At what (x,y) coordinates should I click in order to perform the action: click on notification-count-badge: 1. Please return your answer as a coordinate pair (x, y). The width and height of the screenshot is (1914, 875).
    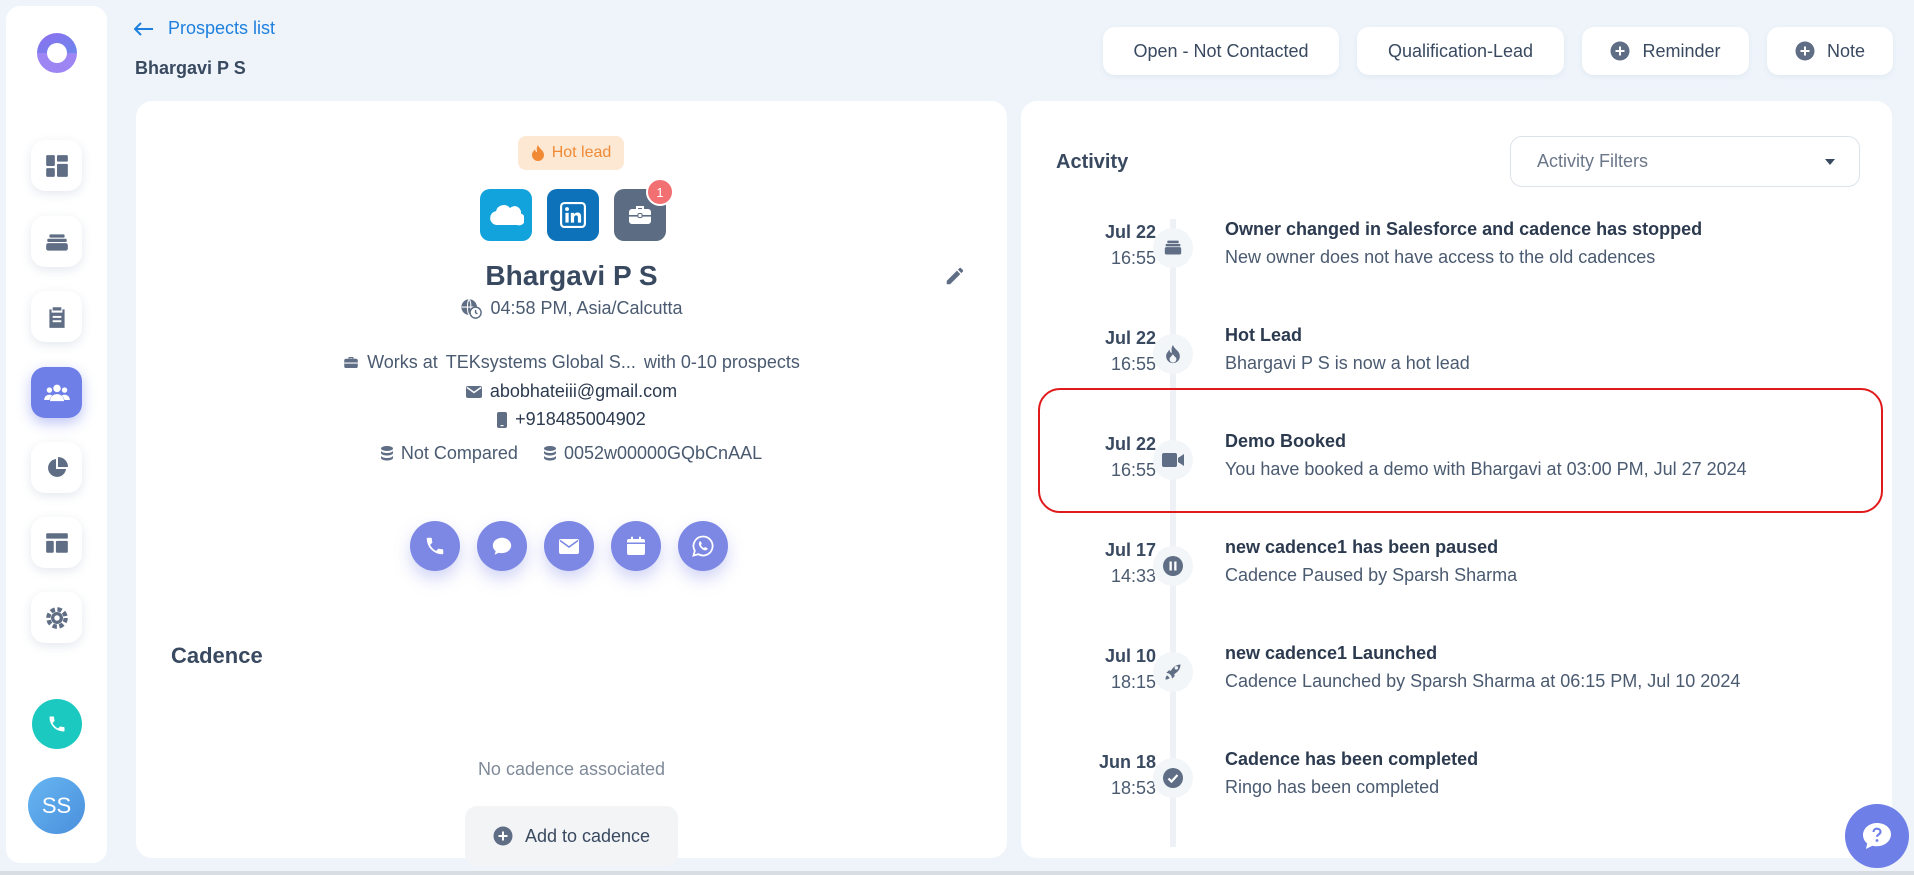
    Looking at the image, I should click on (660, 192).